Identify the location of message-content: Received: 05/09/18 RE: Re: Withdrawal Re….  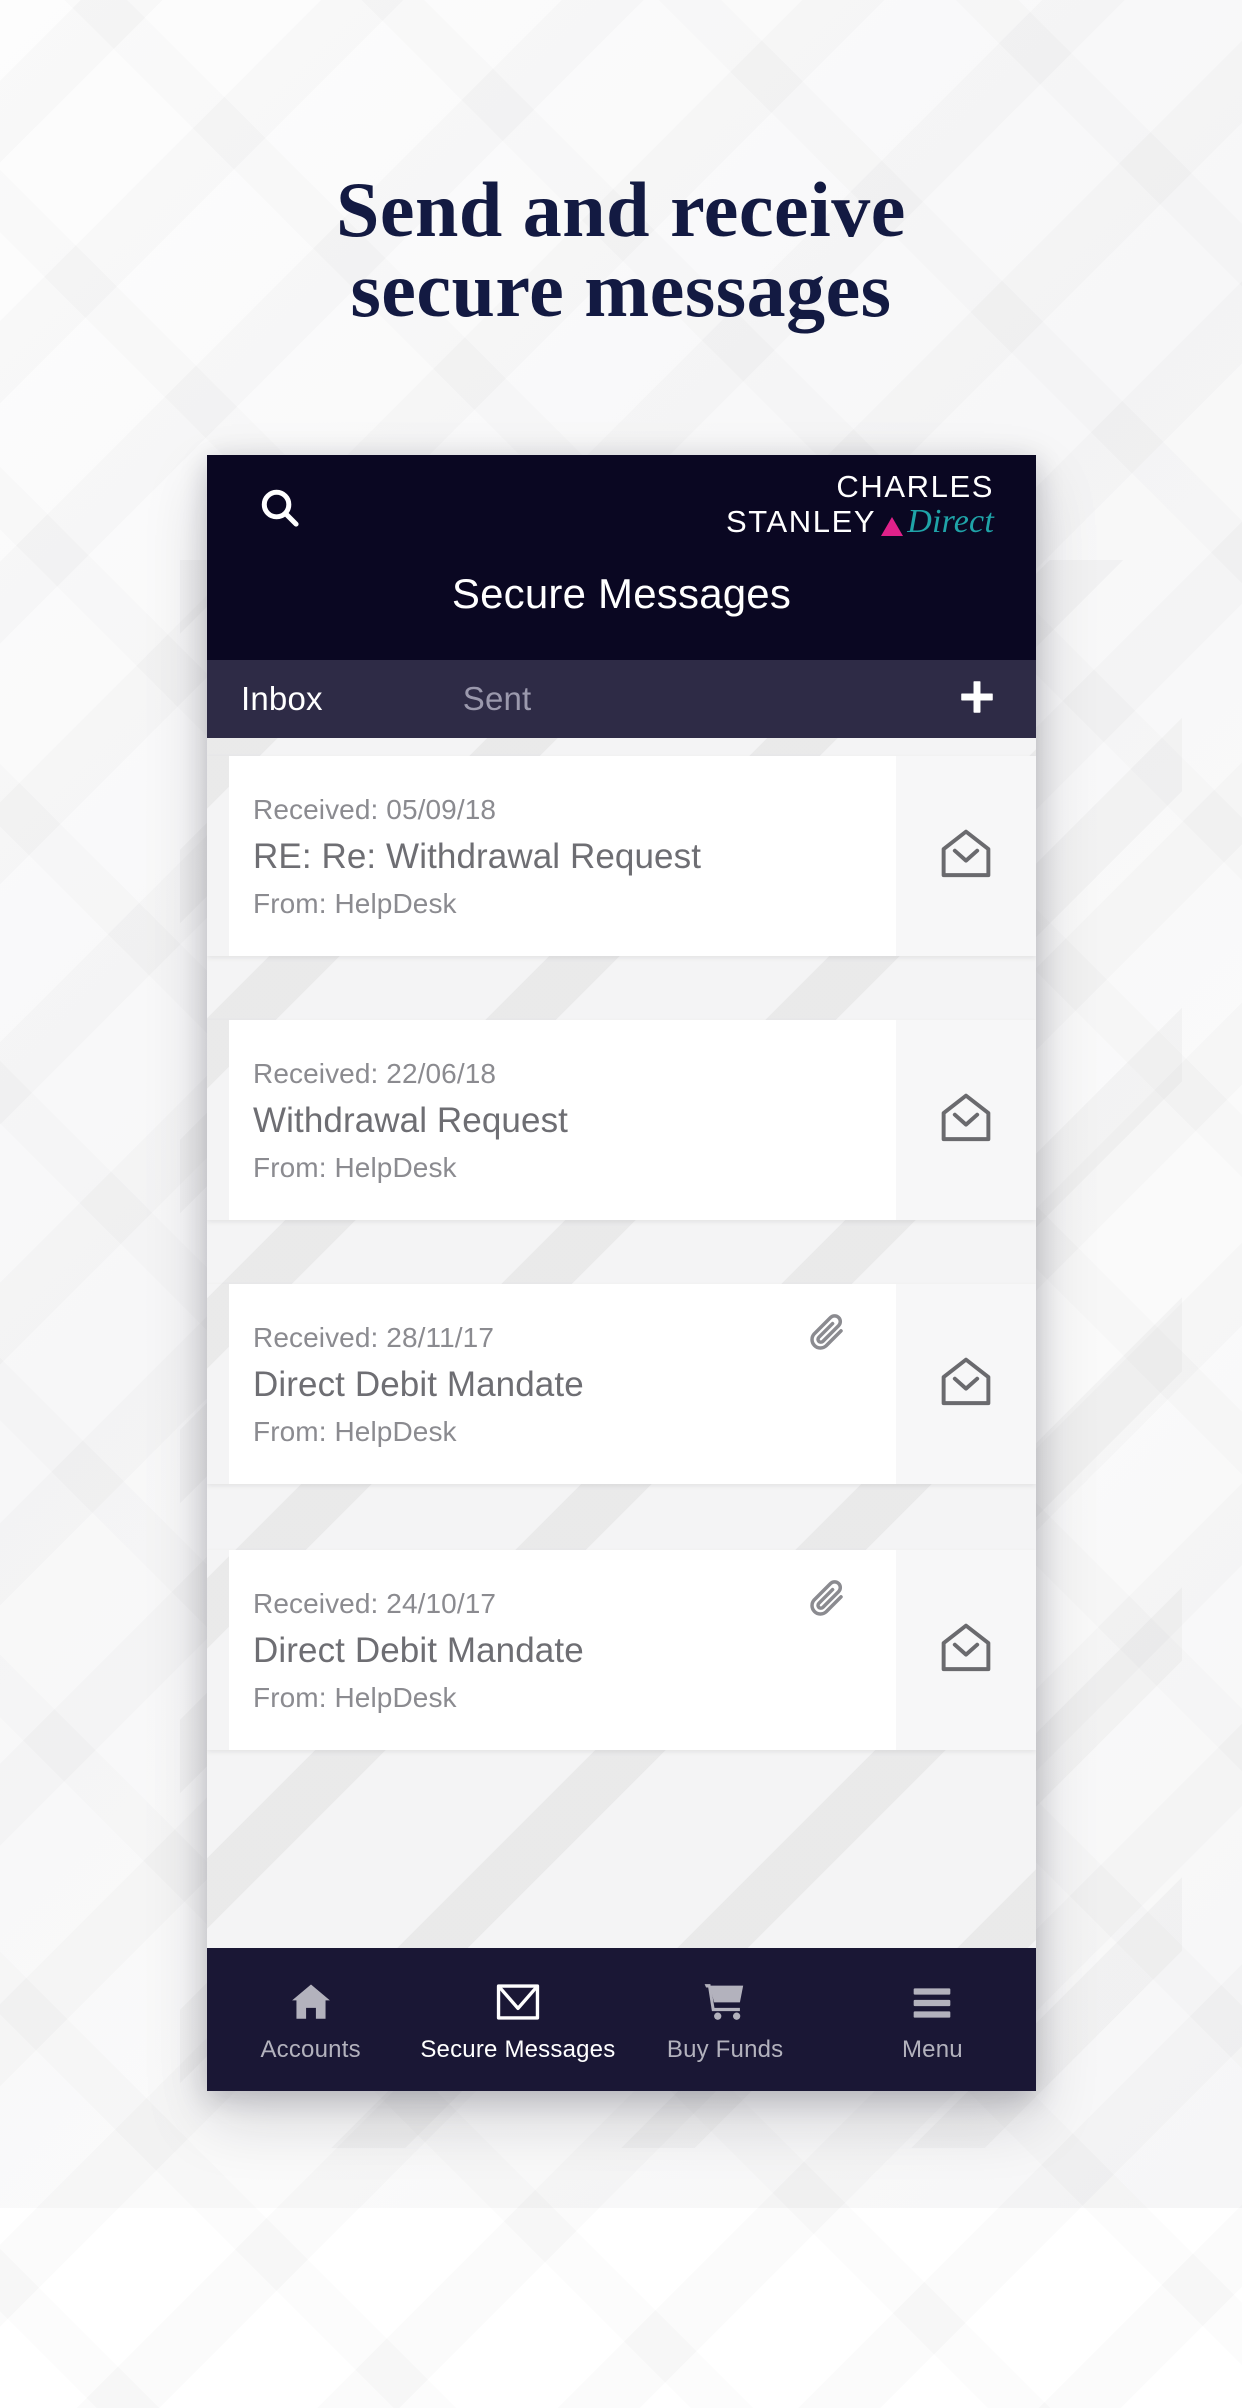
(562, 856).